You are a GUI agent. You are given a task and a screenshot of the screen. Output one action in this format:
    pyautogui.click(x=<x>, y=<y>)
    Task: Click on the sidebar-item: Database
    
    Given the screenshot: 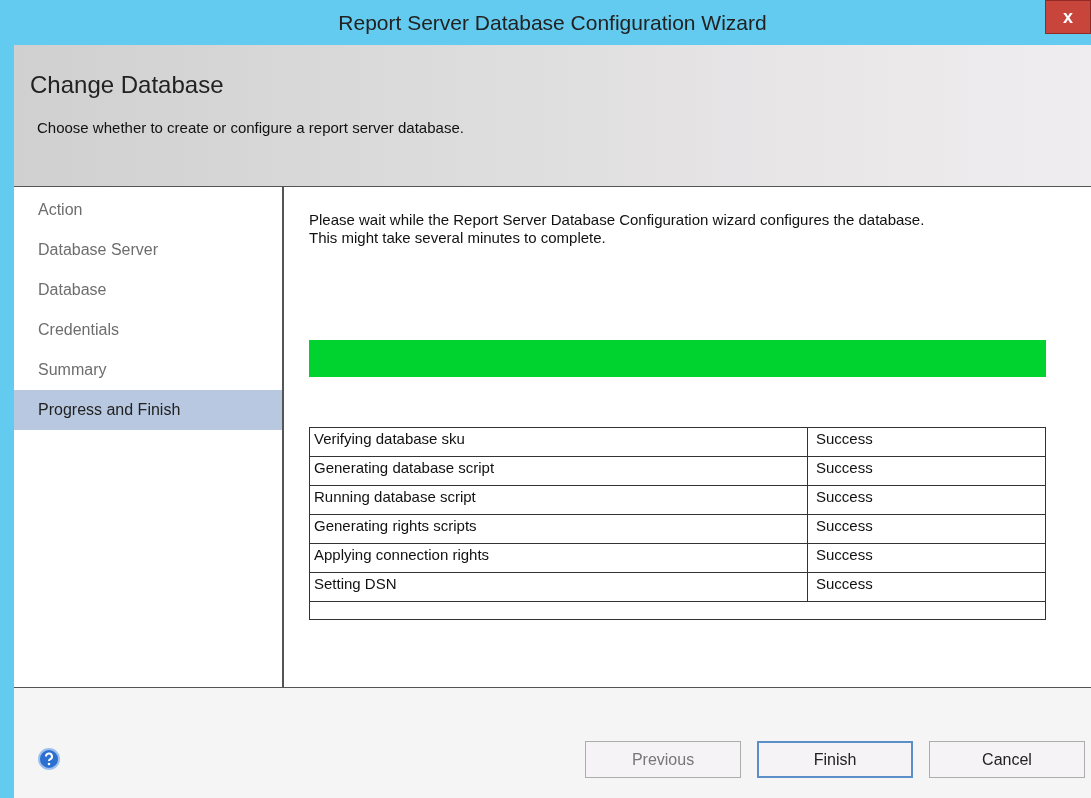 What is the action you would take?
    pyautogui.click(x=148, y=290)
    